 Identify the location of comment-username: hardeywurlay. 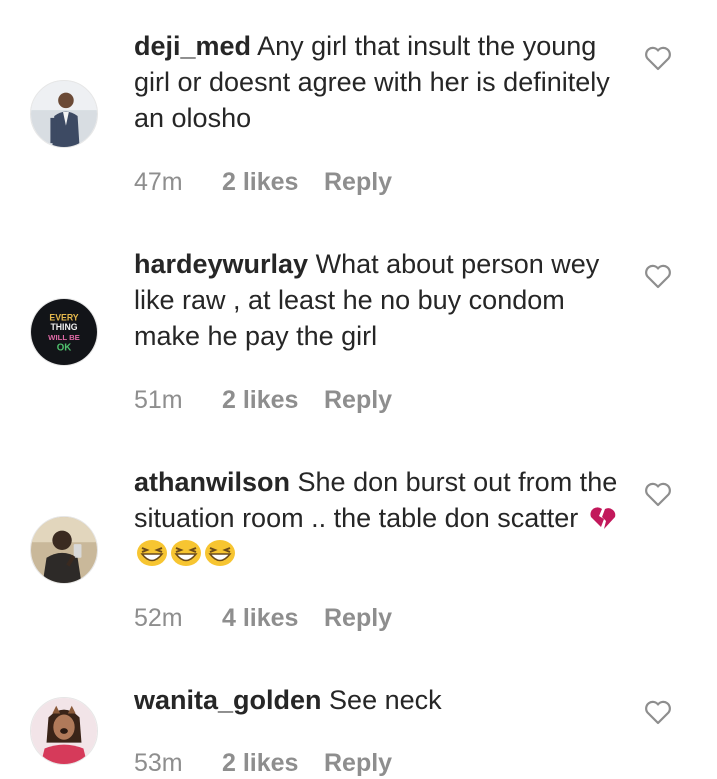
(221, 264).